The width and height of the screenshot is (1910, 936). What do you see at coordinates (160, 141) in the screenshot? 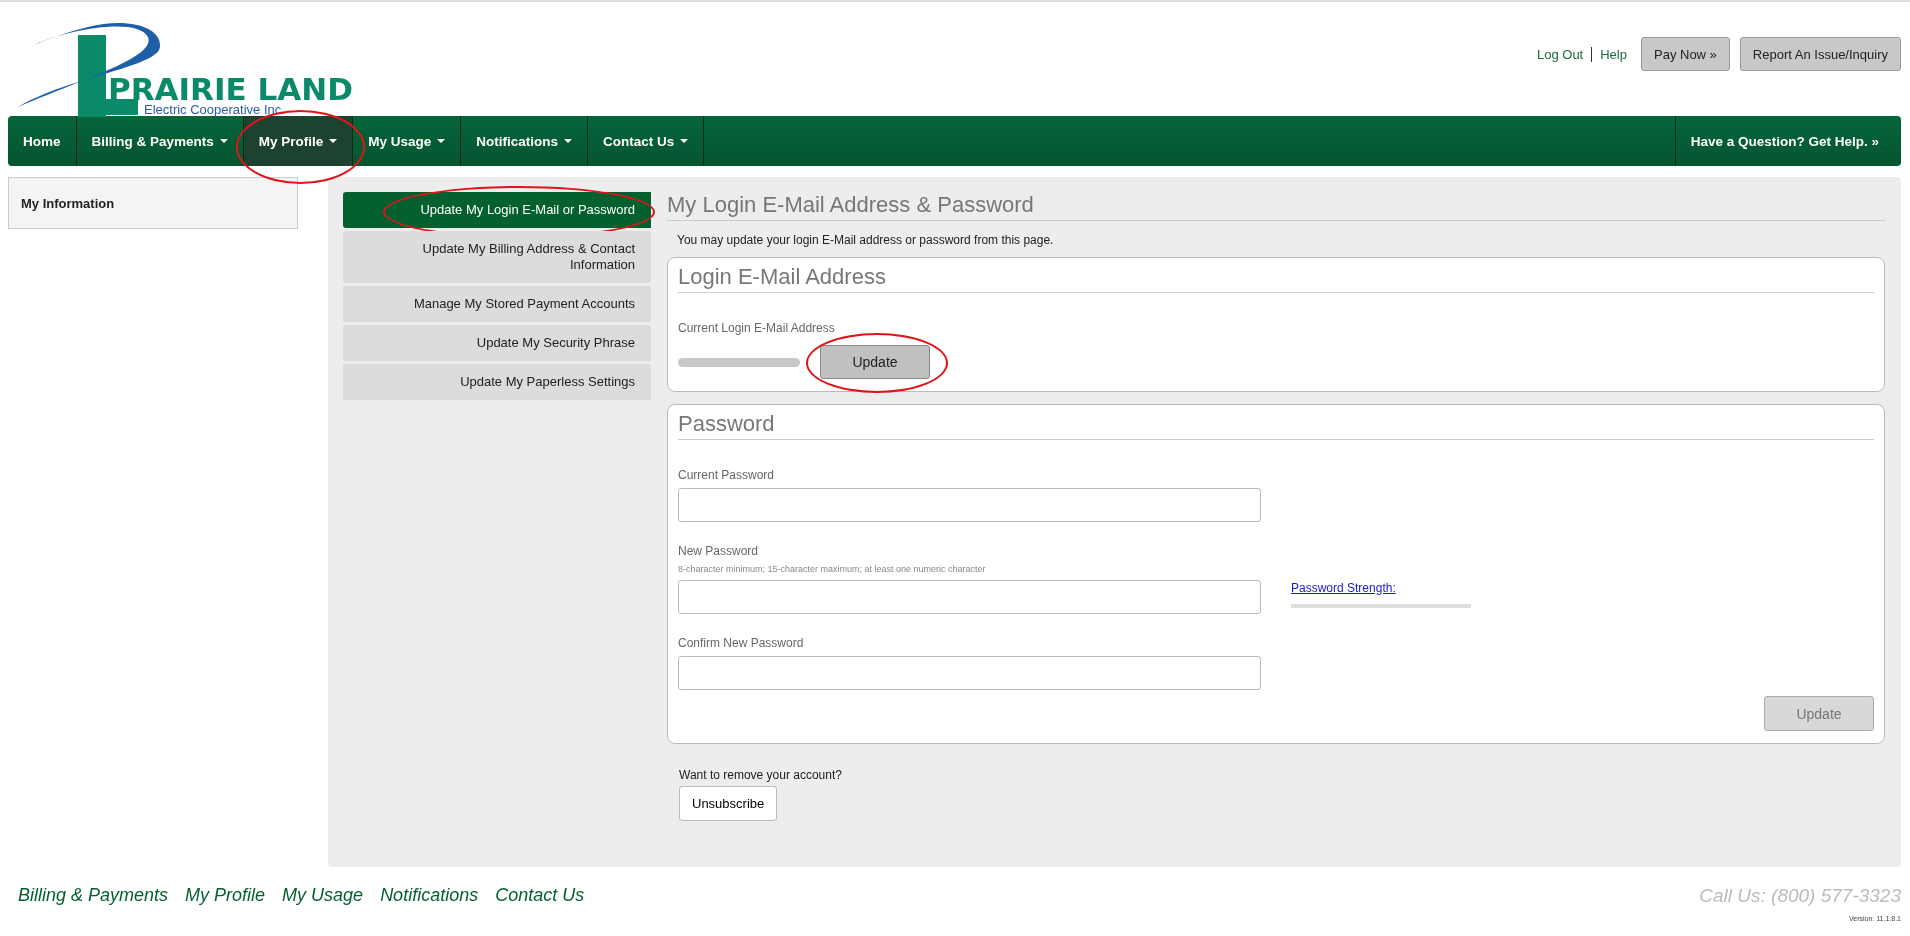
I see `nav-item: Billing & Payments` at bounding box center [160, 141].